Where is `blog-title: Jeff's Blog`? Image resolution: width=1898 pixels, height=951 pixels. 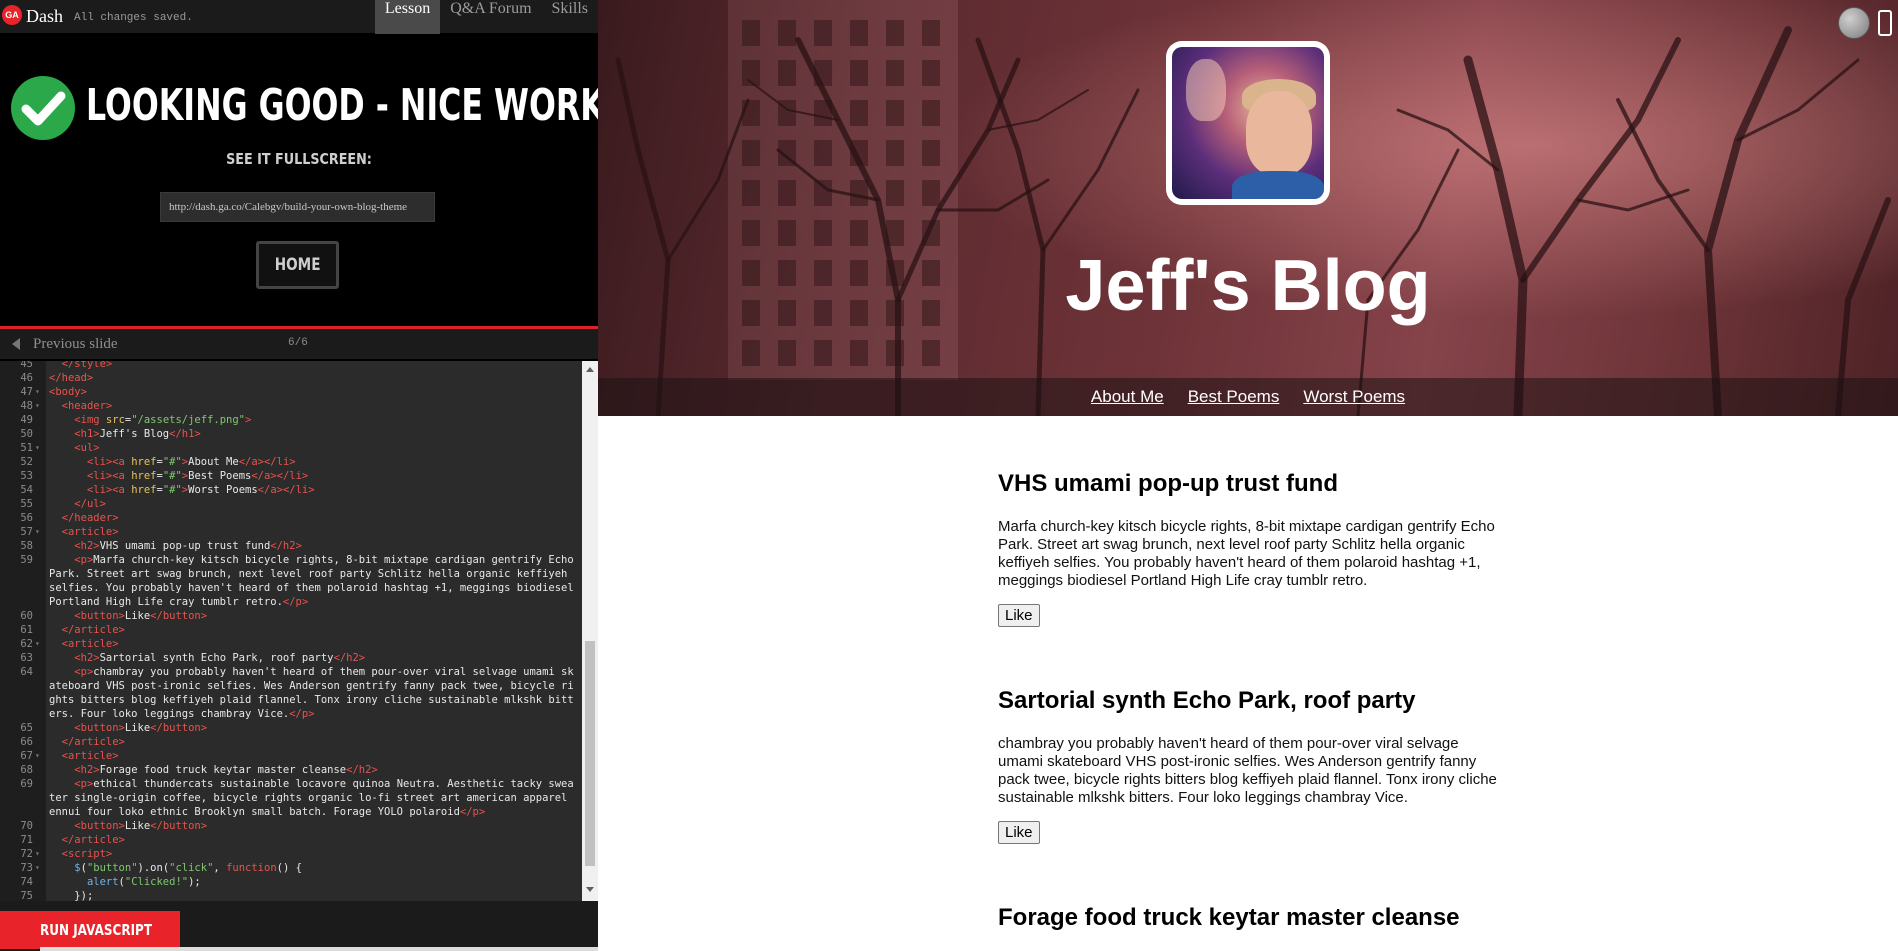
blog-title: Jeff's Blog is located at coordinates (1248, 286).